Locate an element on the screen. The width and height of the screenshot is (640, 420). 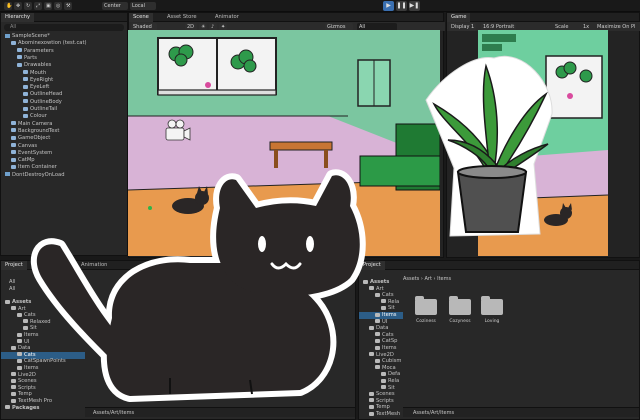
tab-hierarchy: Hierarchy is located at coordinates (18, 17).